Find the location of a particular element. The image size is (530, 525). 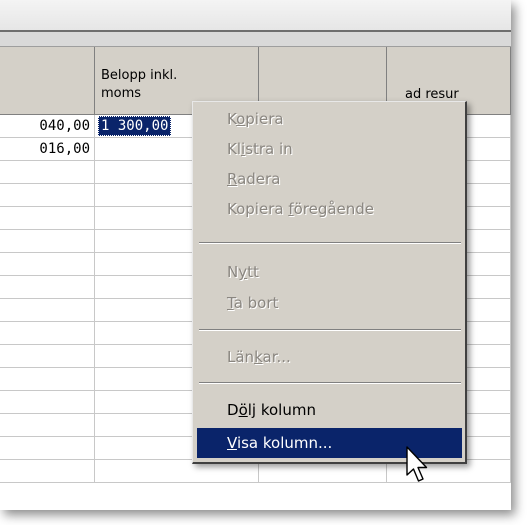

cell-previous: 040,00 is located at coordinates (47, 126).